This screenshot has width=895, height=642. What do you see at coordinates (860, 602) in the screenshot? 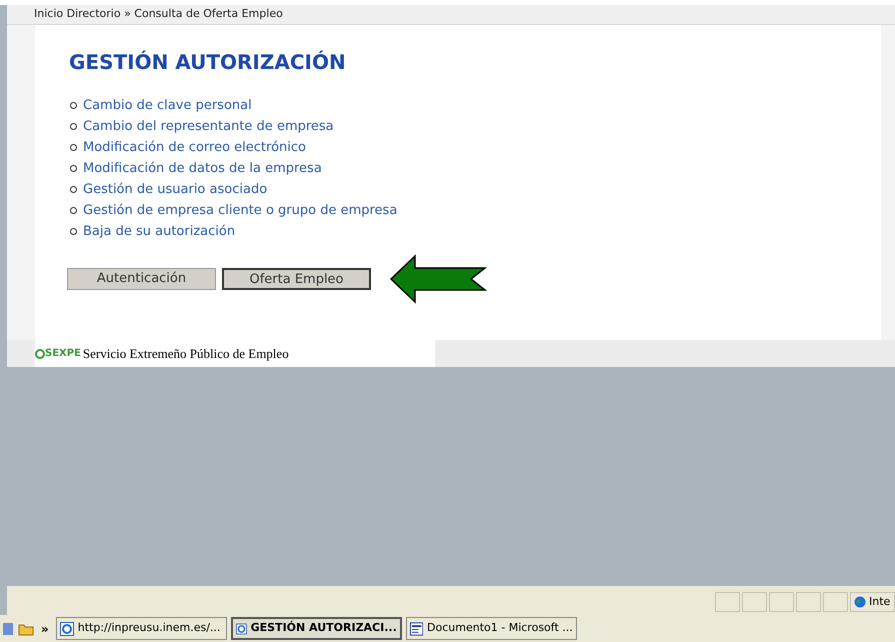
I see `globe-icon` at bounding box center [860, 602].